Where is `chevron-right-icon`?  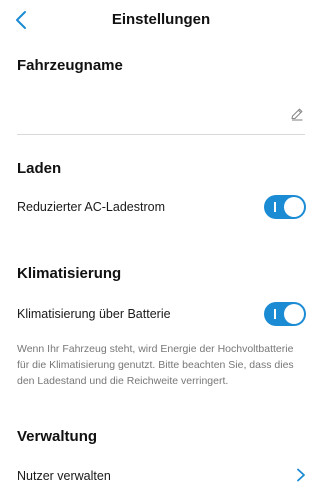
chevron-right-icon is located at coordinates (301, 475).